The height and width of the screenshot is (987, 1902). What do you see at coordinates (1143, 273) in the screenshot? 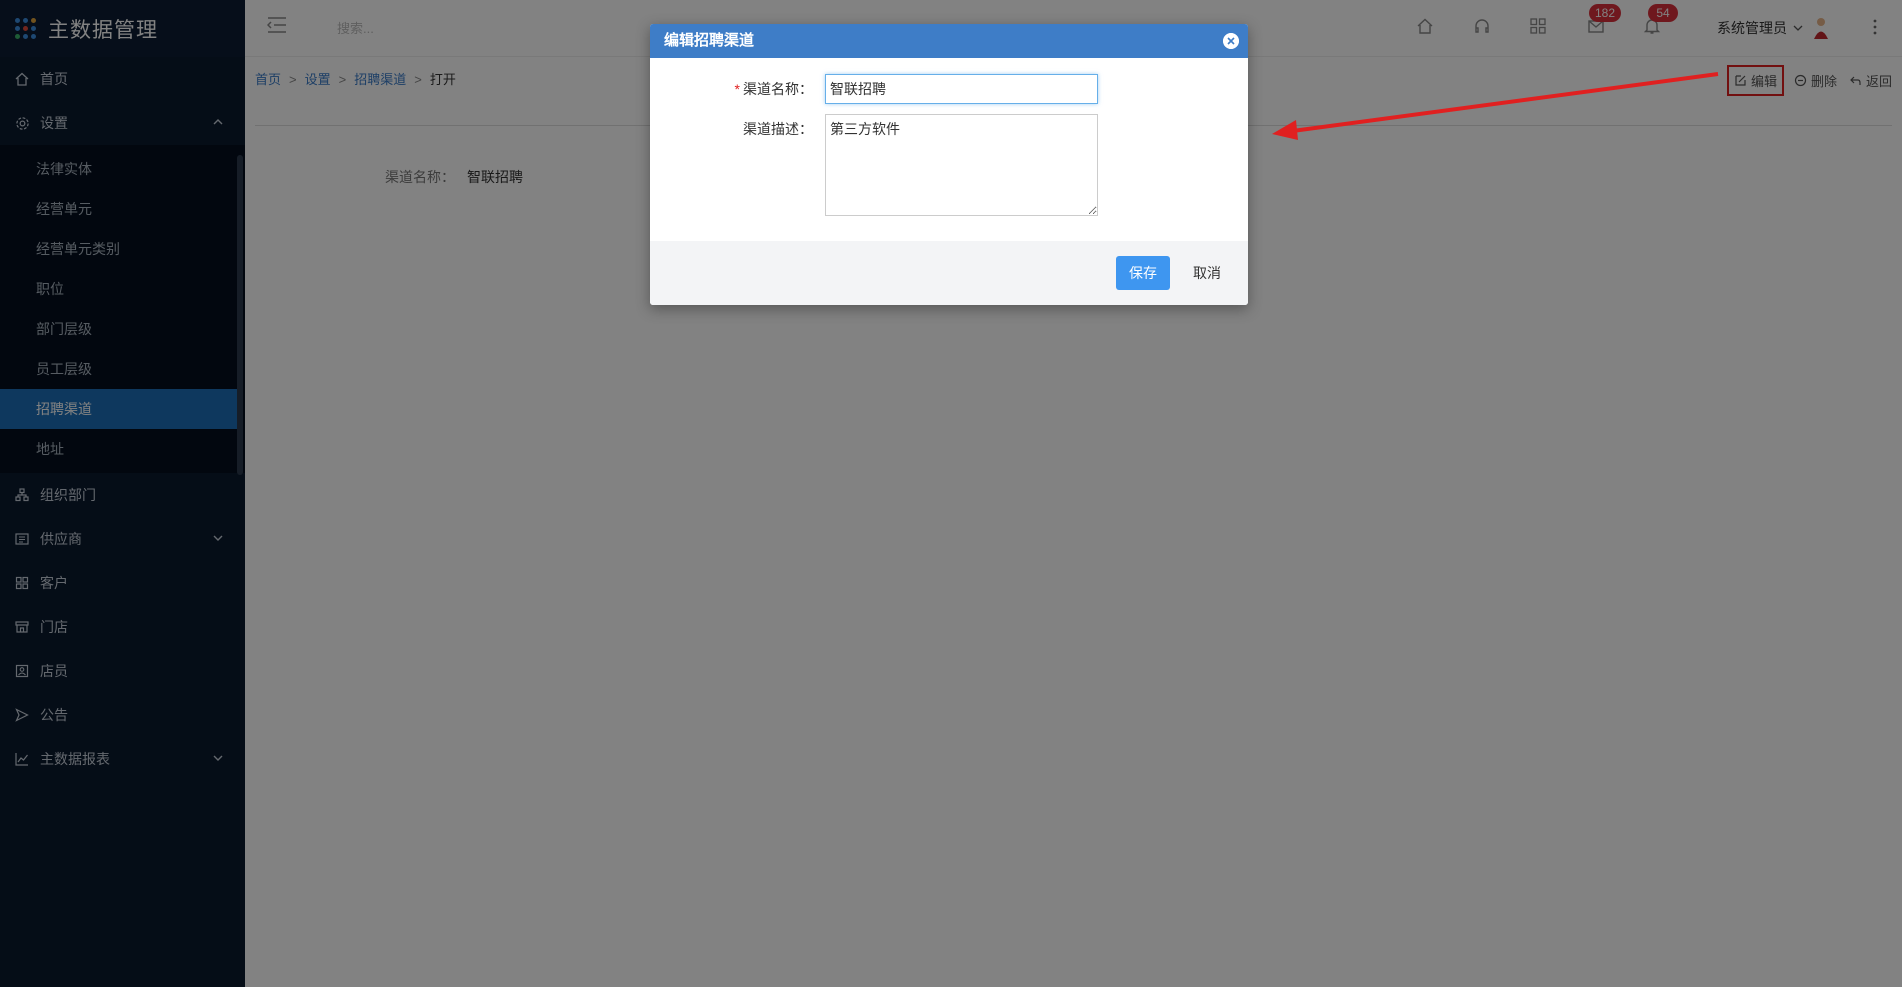
I see `save-button: 保存` at bounding box center [1143, 273].